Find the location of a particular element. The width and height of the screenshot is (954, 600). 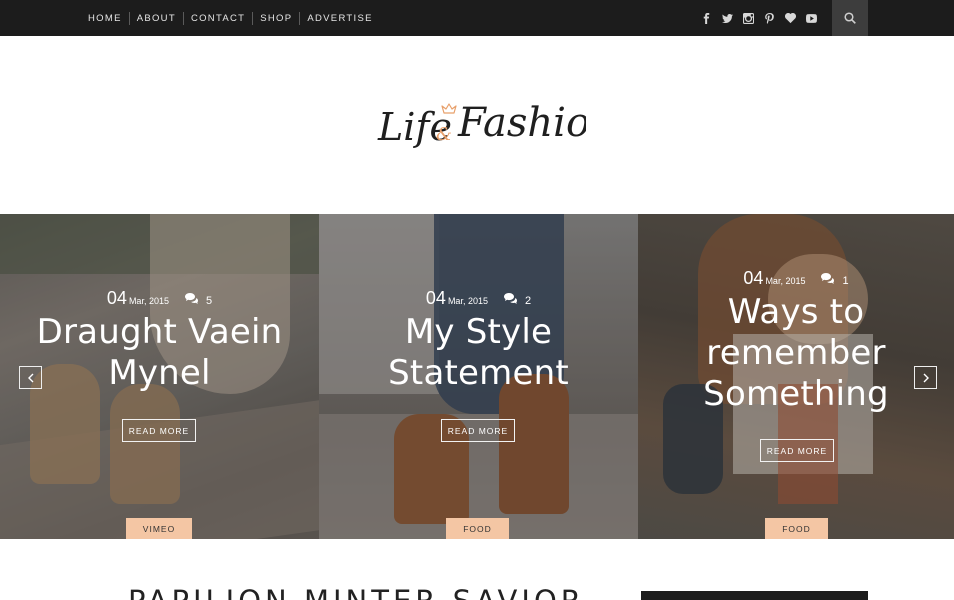

top-bar: HOME ABOUT CONTACT SHOP ADVERTISE is located at coordinates (477, 18).